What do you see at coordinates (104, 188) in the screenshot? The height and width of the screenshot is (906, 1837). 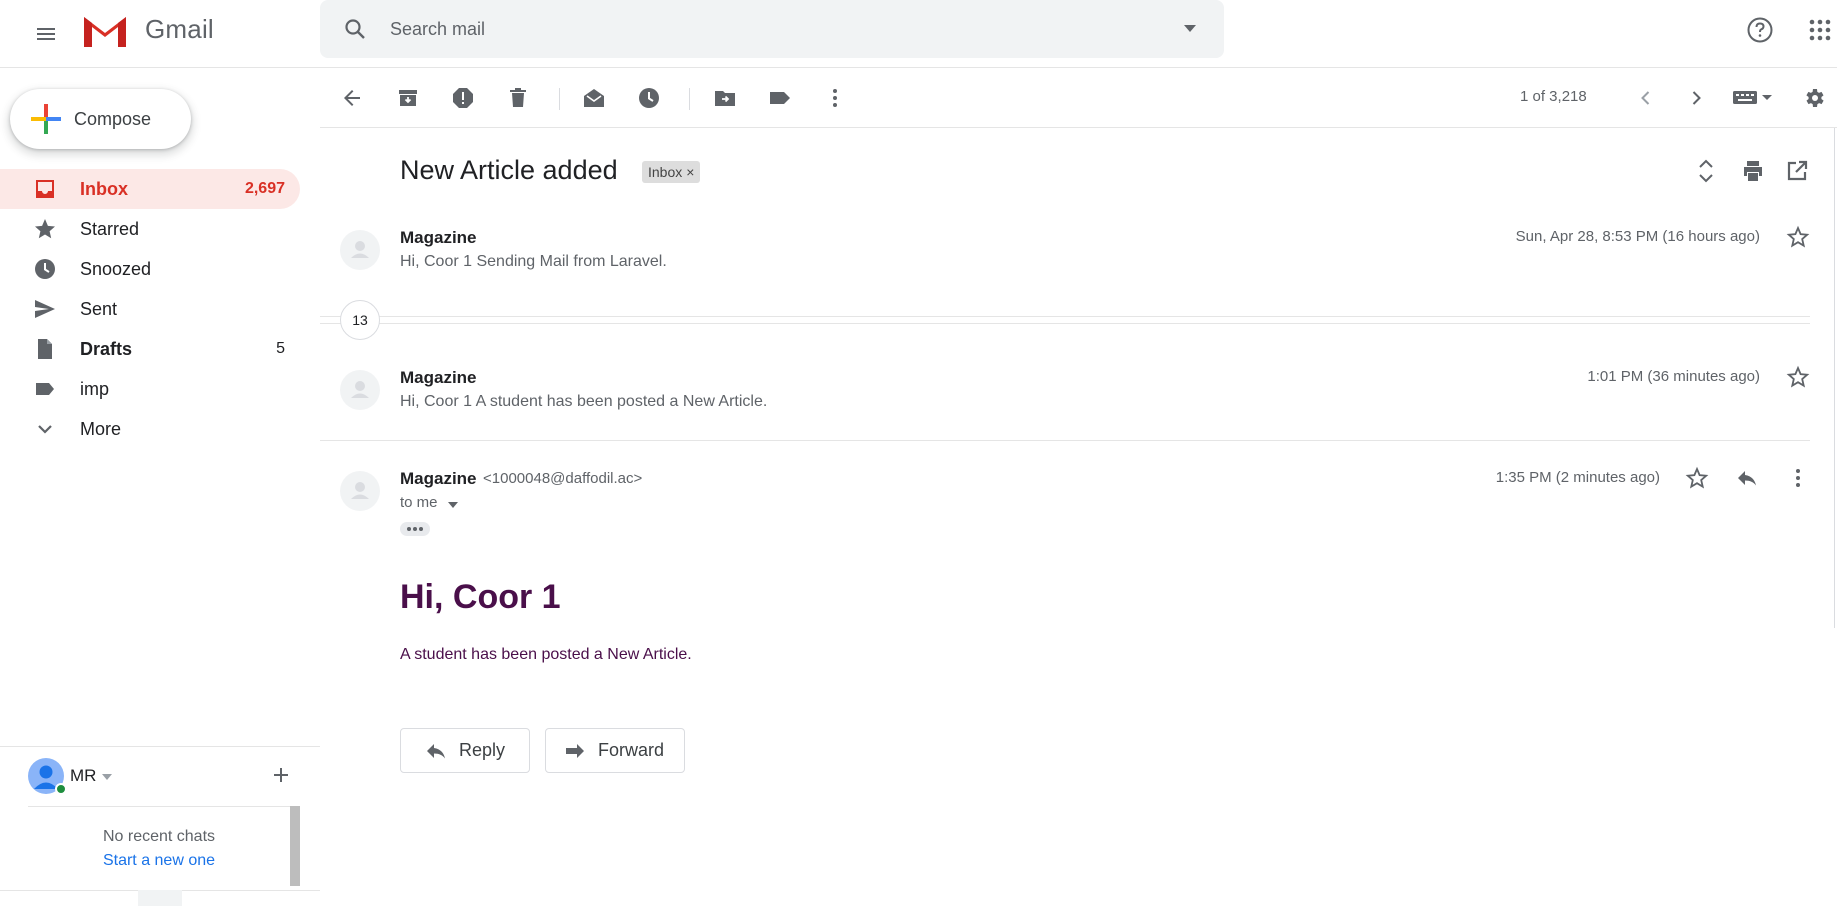 I see `sidebar-item-label: Inbox` at bounding box center [104, 188].